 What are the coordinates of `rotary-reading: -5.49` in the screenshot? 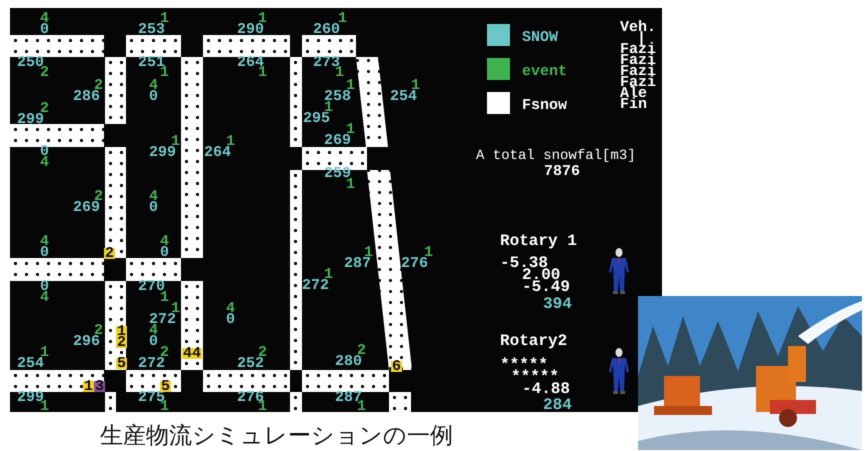 It's located at (546, 287).